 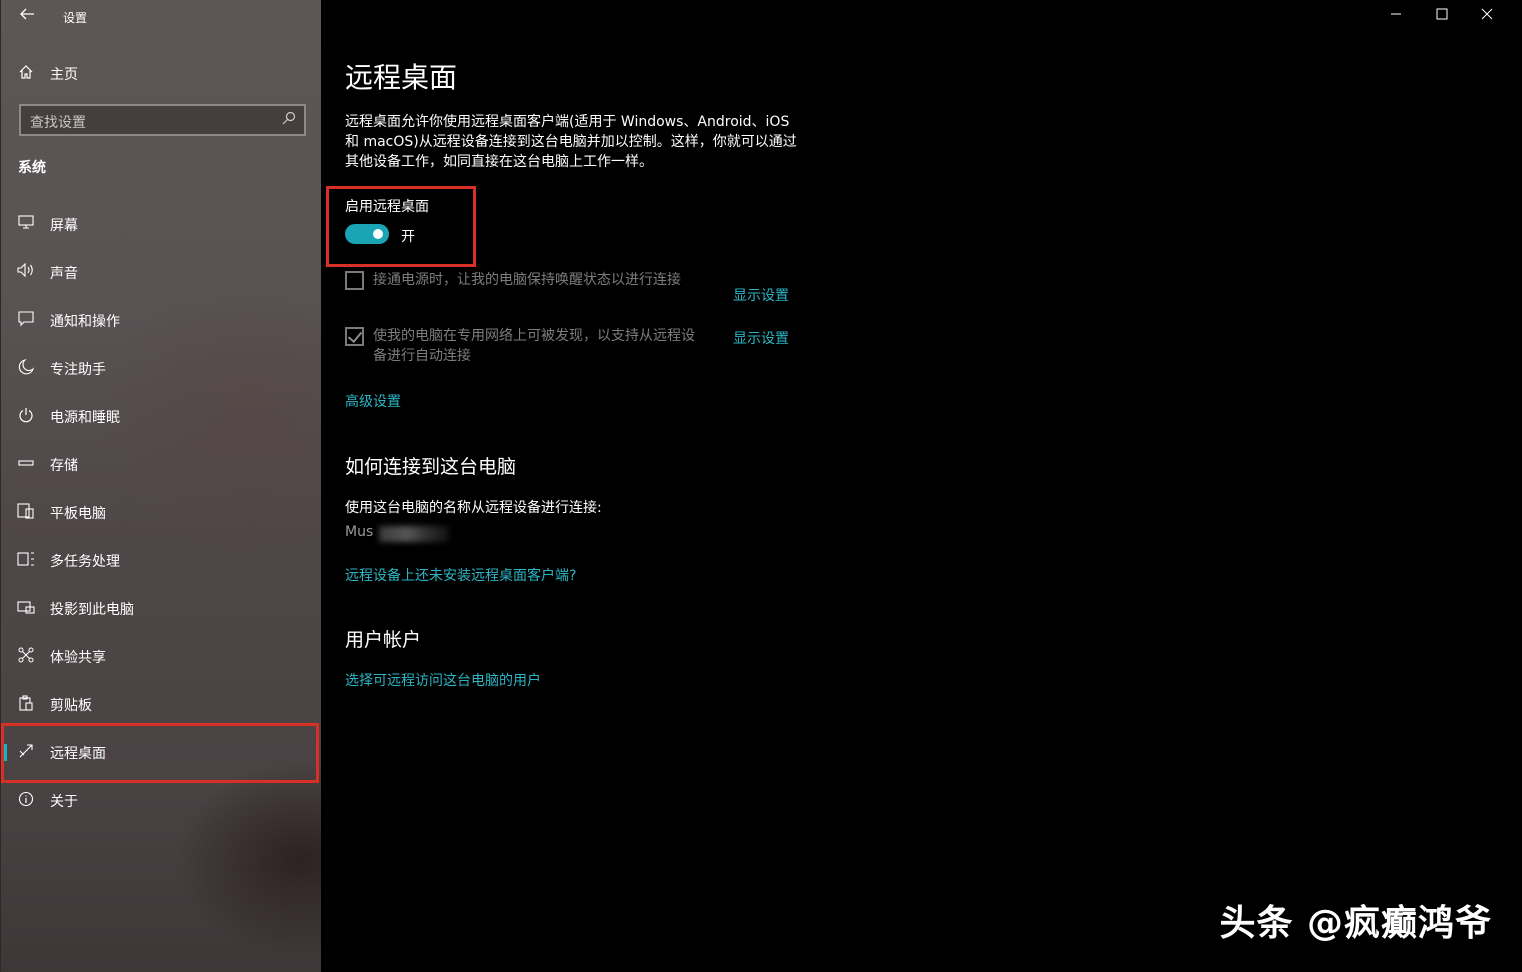 I want to click on message-icon, so click(x=26, y=320).